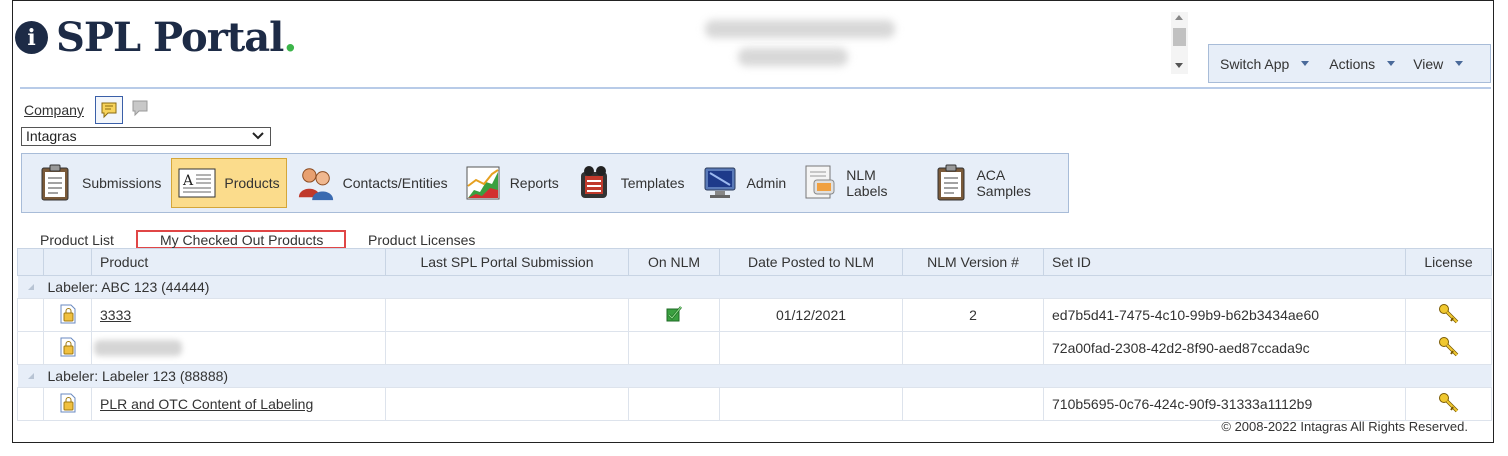 This screenshot has height=456, width=1508. What do you see at coordinates (1179, 65) in the screenshot?
I see `scroll-down-icon` at bounding box center [1179, 65].